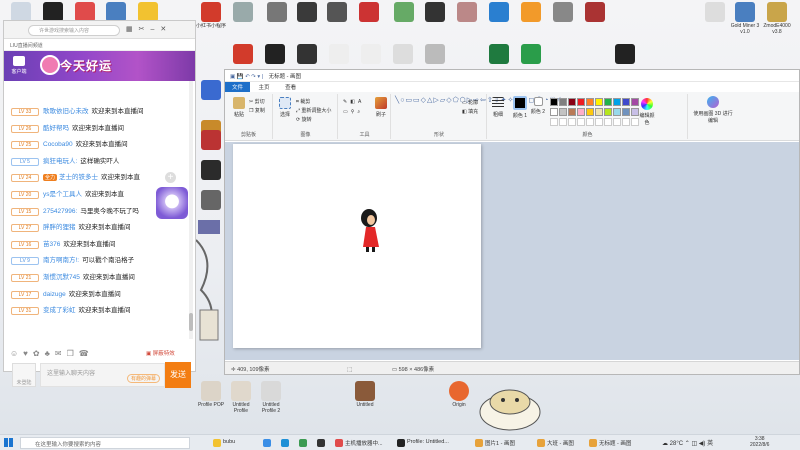  I want to click on mail-icon: ✉, so click(61, 353).